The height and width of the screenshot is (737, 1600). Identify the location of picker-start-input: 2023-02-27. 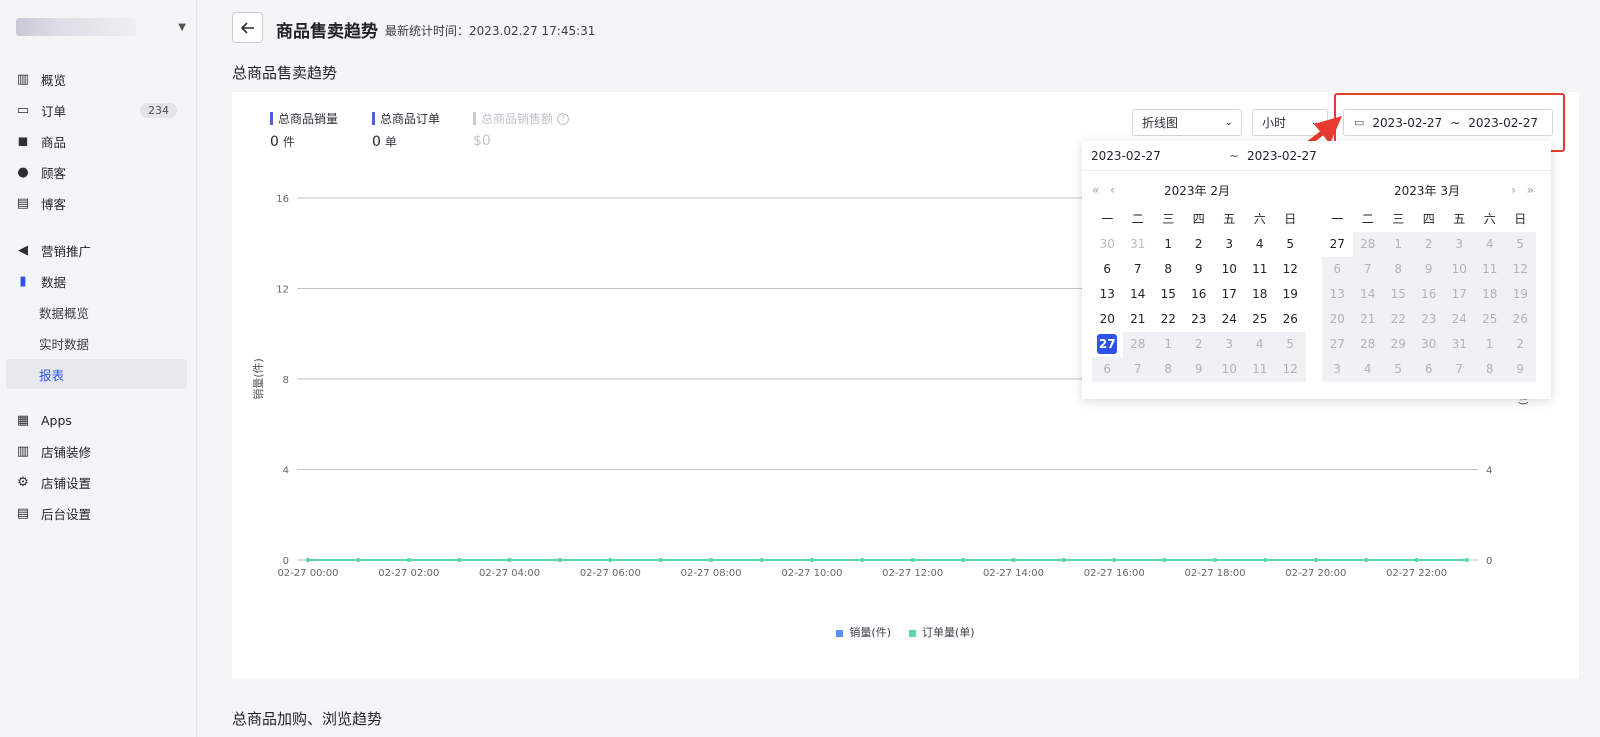
(1126, 156).